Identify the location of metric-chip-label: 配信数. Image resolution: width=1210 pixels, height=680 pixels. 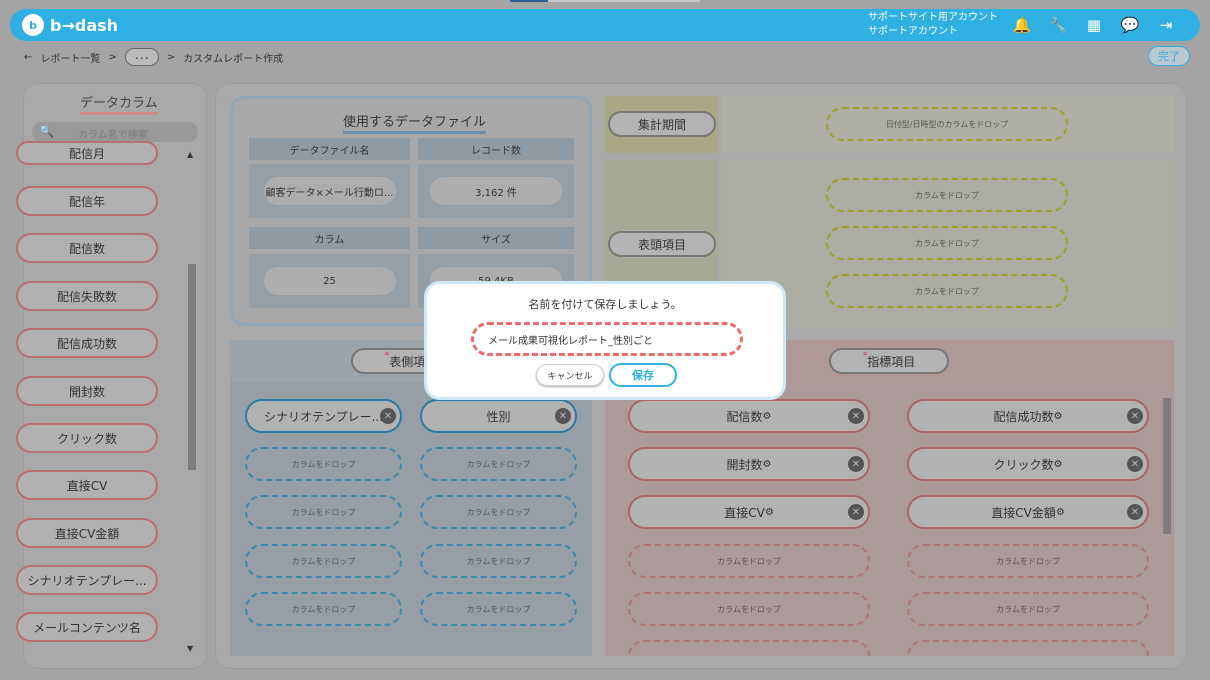
(744, 416).